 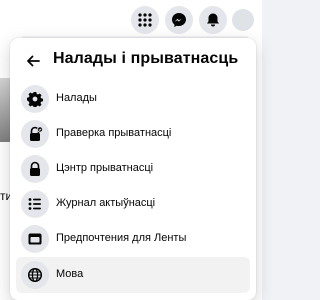 I want to click on arrow-left-icon, so click(x=33, y=61).